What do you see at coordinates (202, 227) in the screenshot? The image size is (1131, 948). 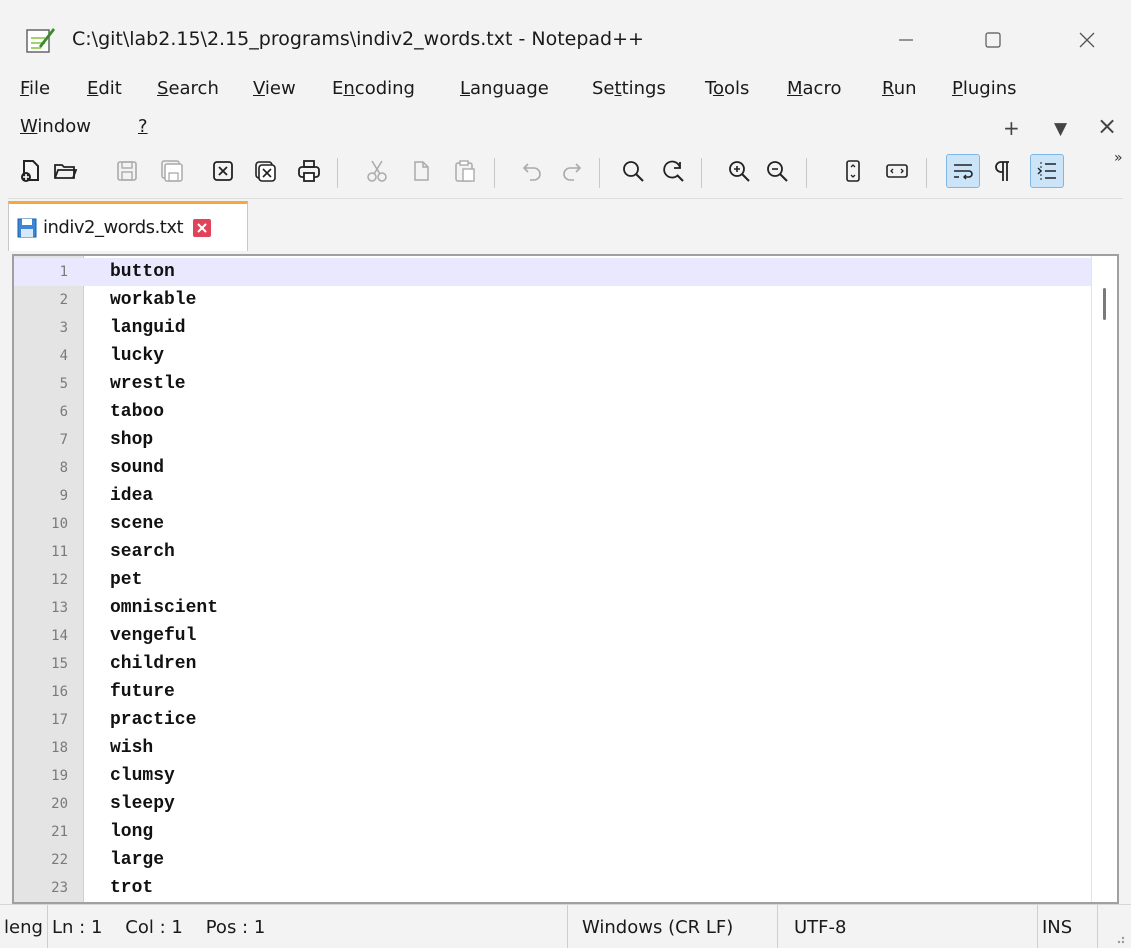 I see `tab-close-button` at bounding box center [202, 227].